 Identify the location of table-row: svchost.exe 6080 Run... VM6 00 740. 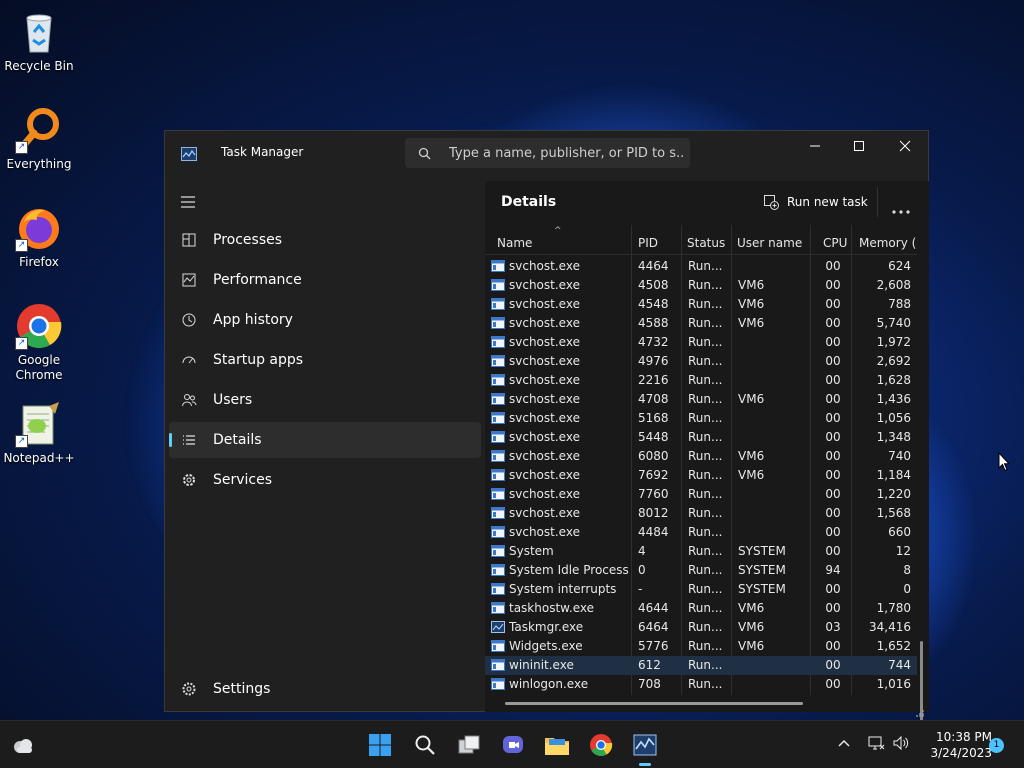
(701, 456).